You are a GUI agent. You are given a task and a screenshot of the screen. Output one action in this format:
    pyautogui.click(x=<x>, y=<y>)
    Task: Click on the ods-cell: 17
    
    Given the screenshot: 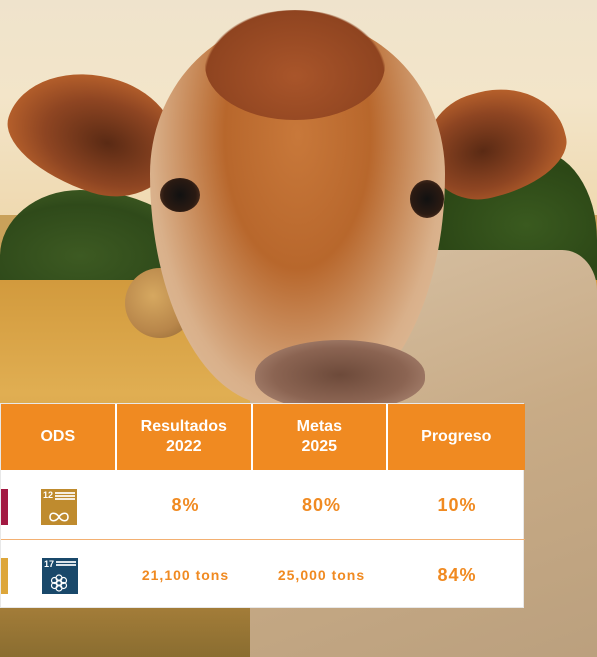 What is the action you would take?
    pyautogui.click(x=59, y=575)
    